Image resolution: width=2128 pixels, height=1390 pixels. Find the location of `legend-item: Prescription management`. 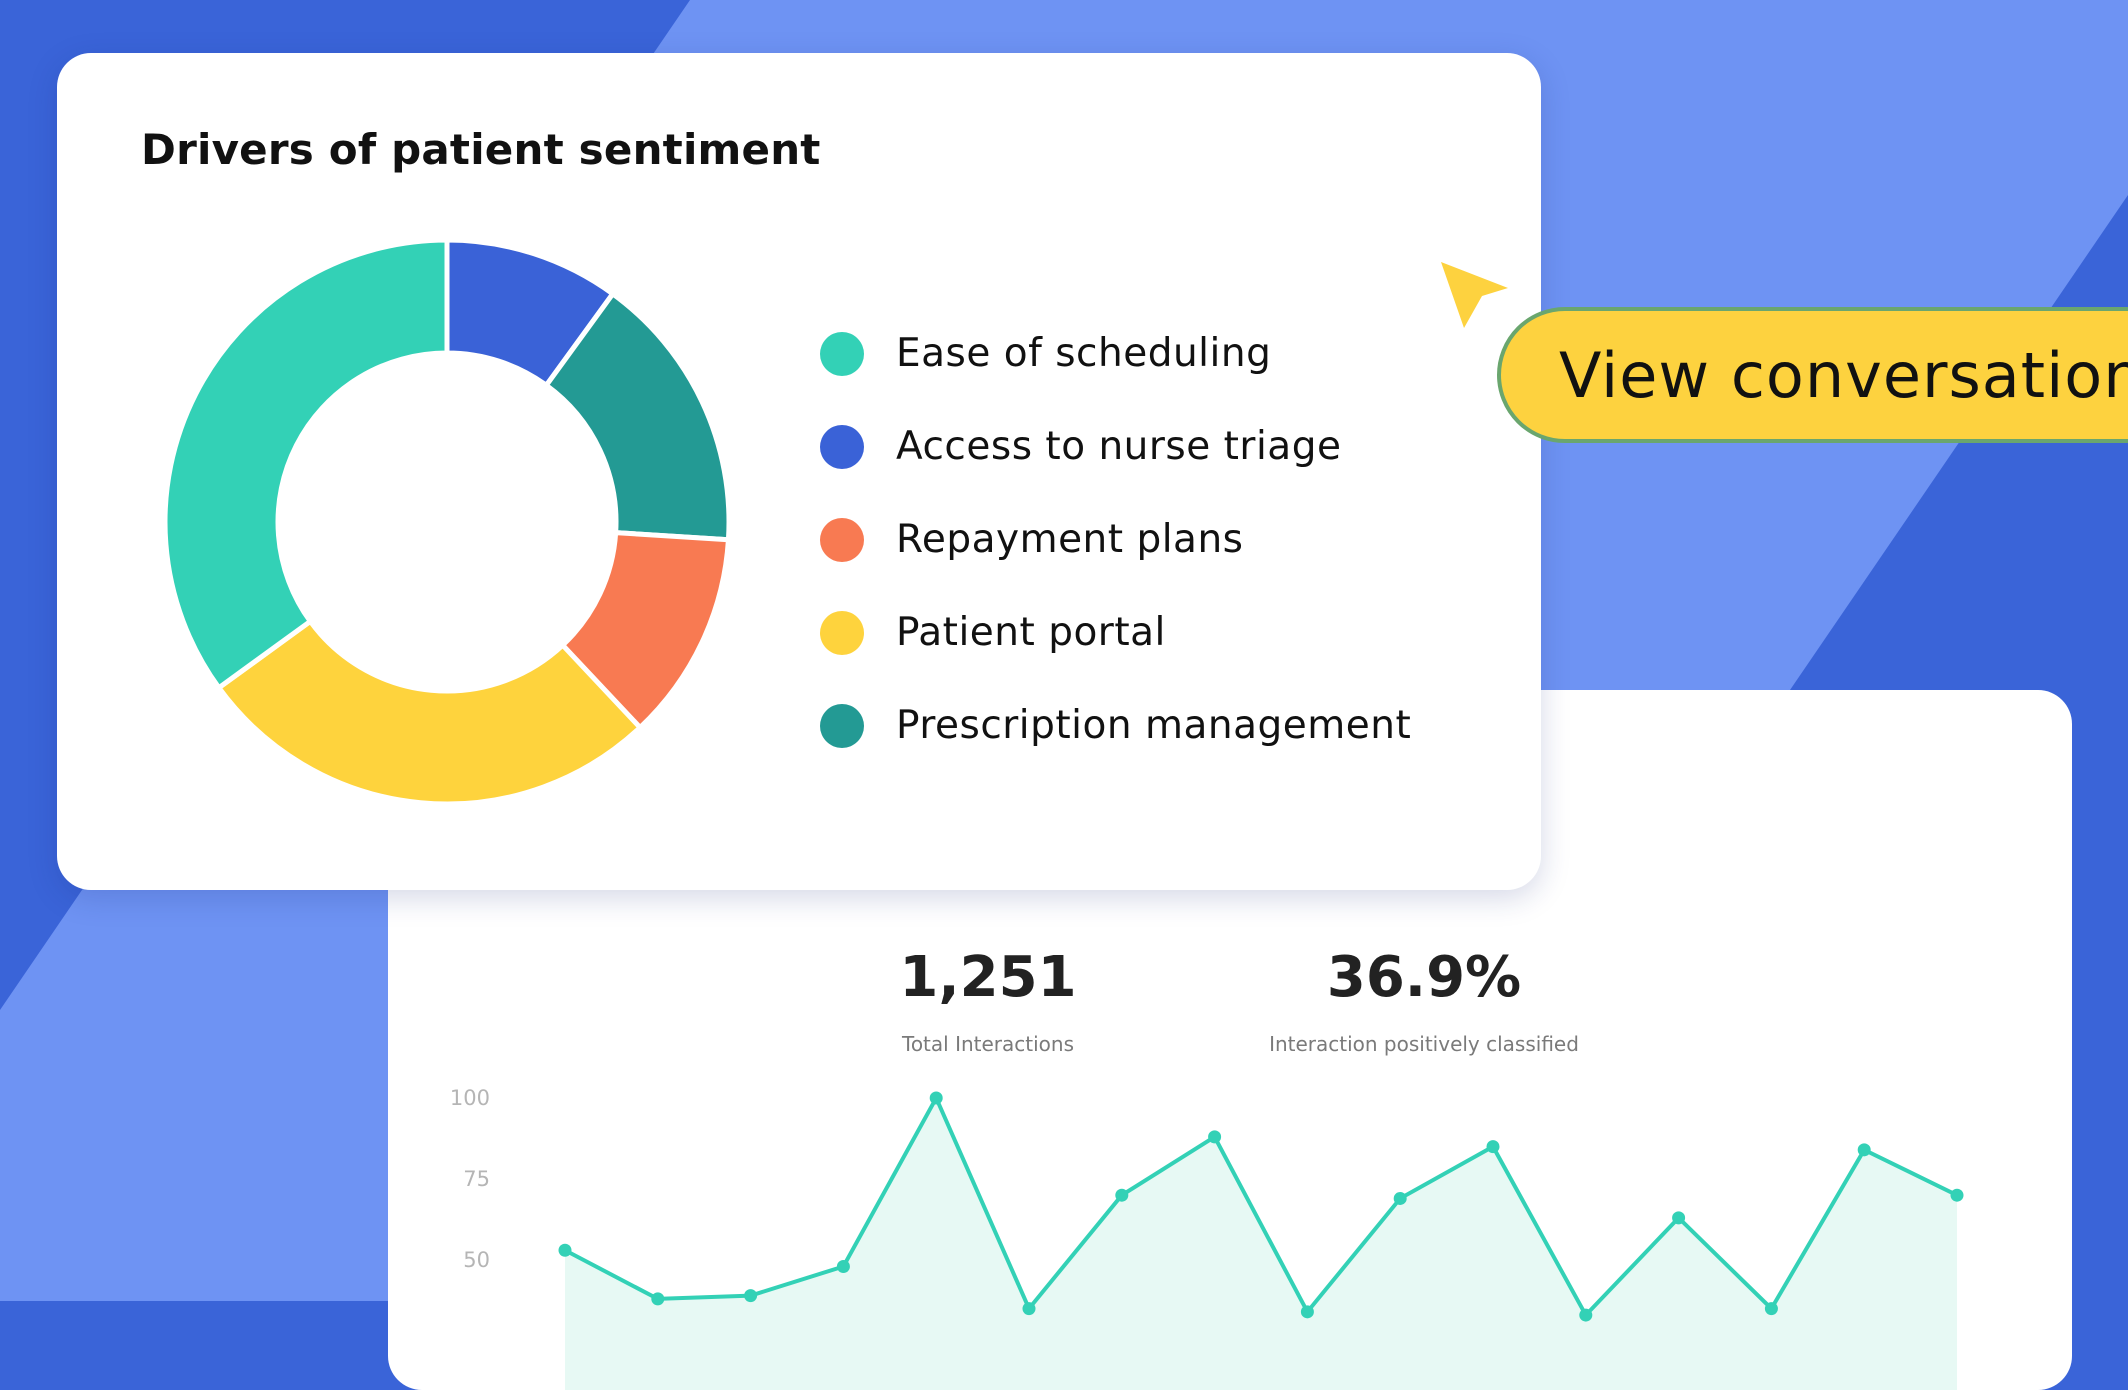

legend-item: Prescription management is located at coordinates (1115, 725).